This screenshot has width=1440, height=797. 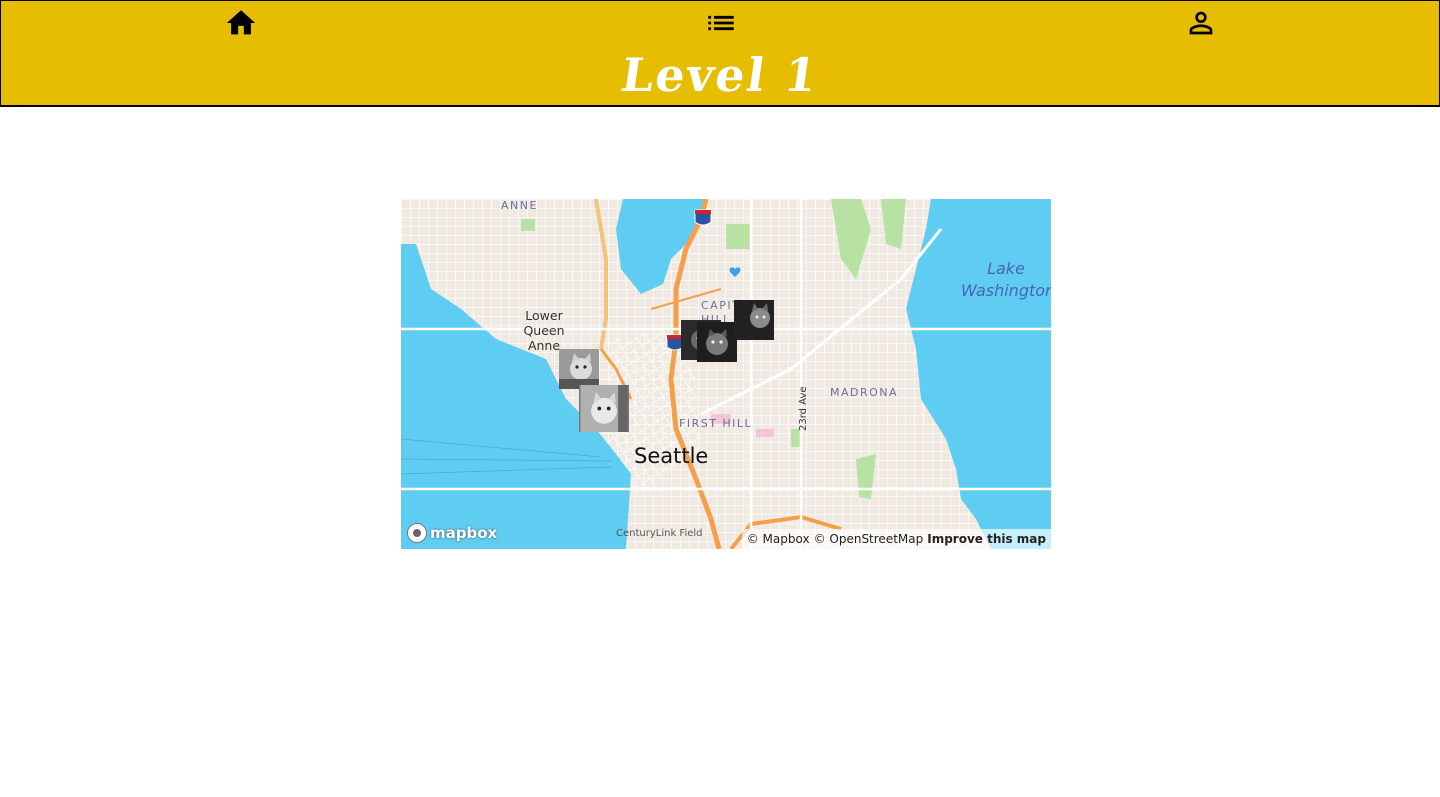 I want to click on mapbox-logo: mapbox, so click(x=452, y=533).